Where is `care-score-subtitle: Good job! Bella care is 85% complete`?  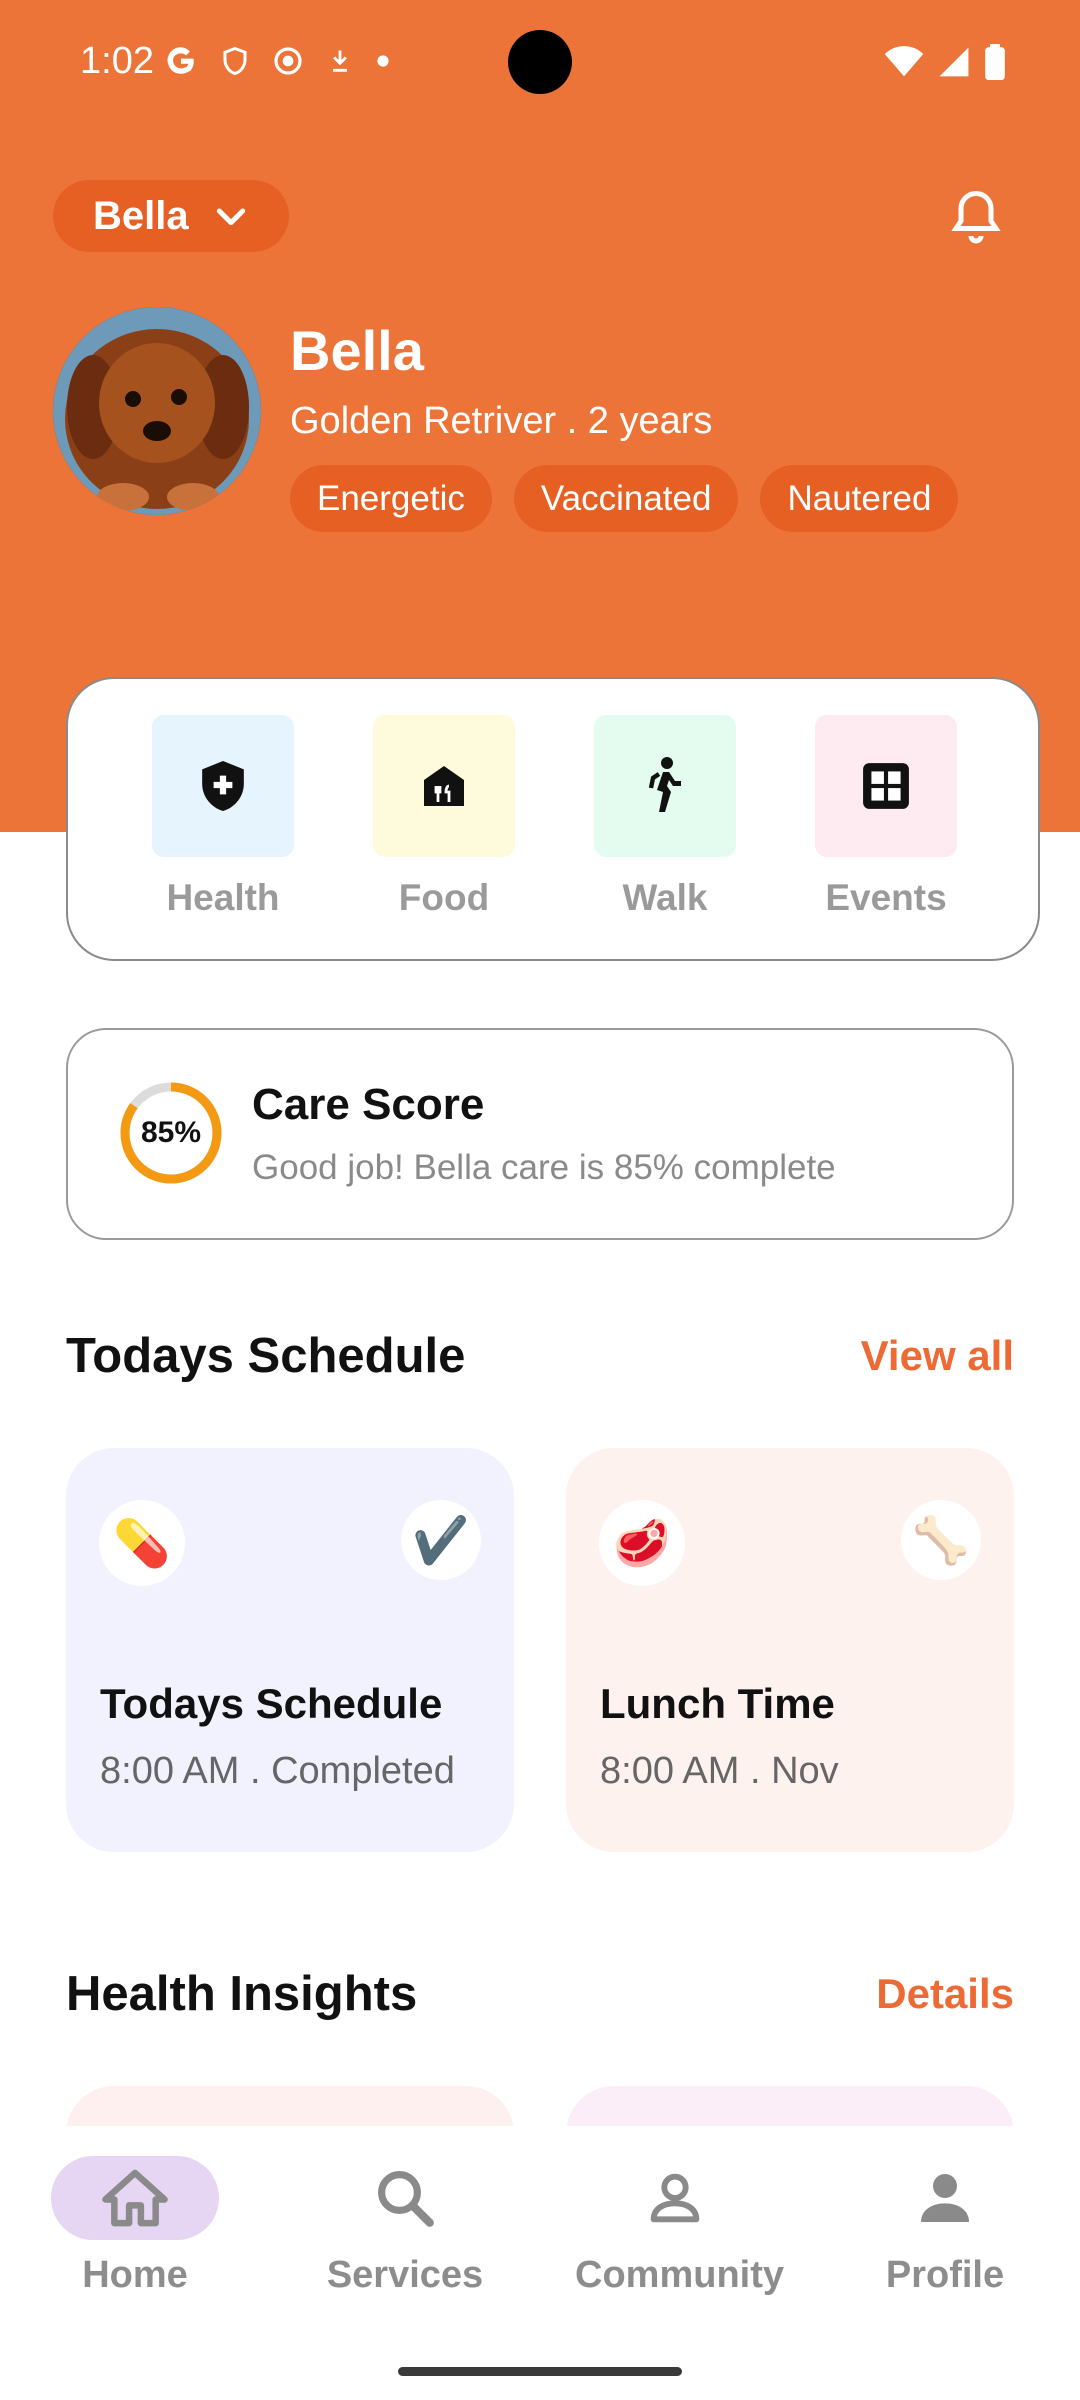 care-score-subtitle: Good job! Bella care is 85% complete is located at coordinates (544, 1167).